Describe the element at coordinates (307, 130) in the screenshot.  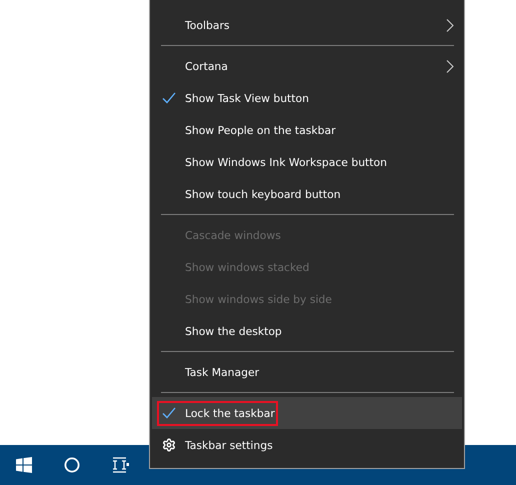
I see `menu-item: Show People on the taskbar` at that location.